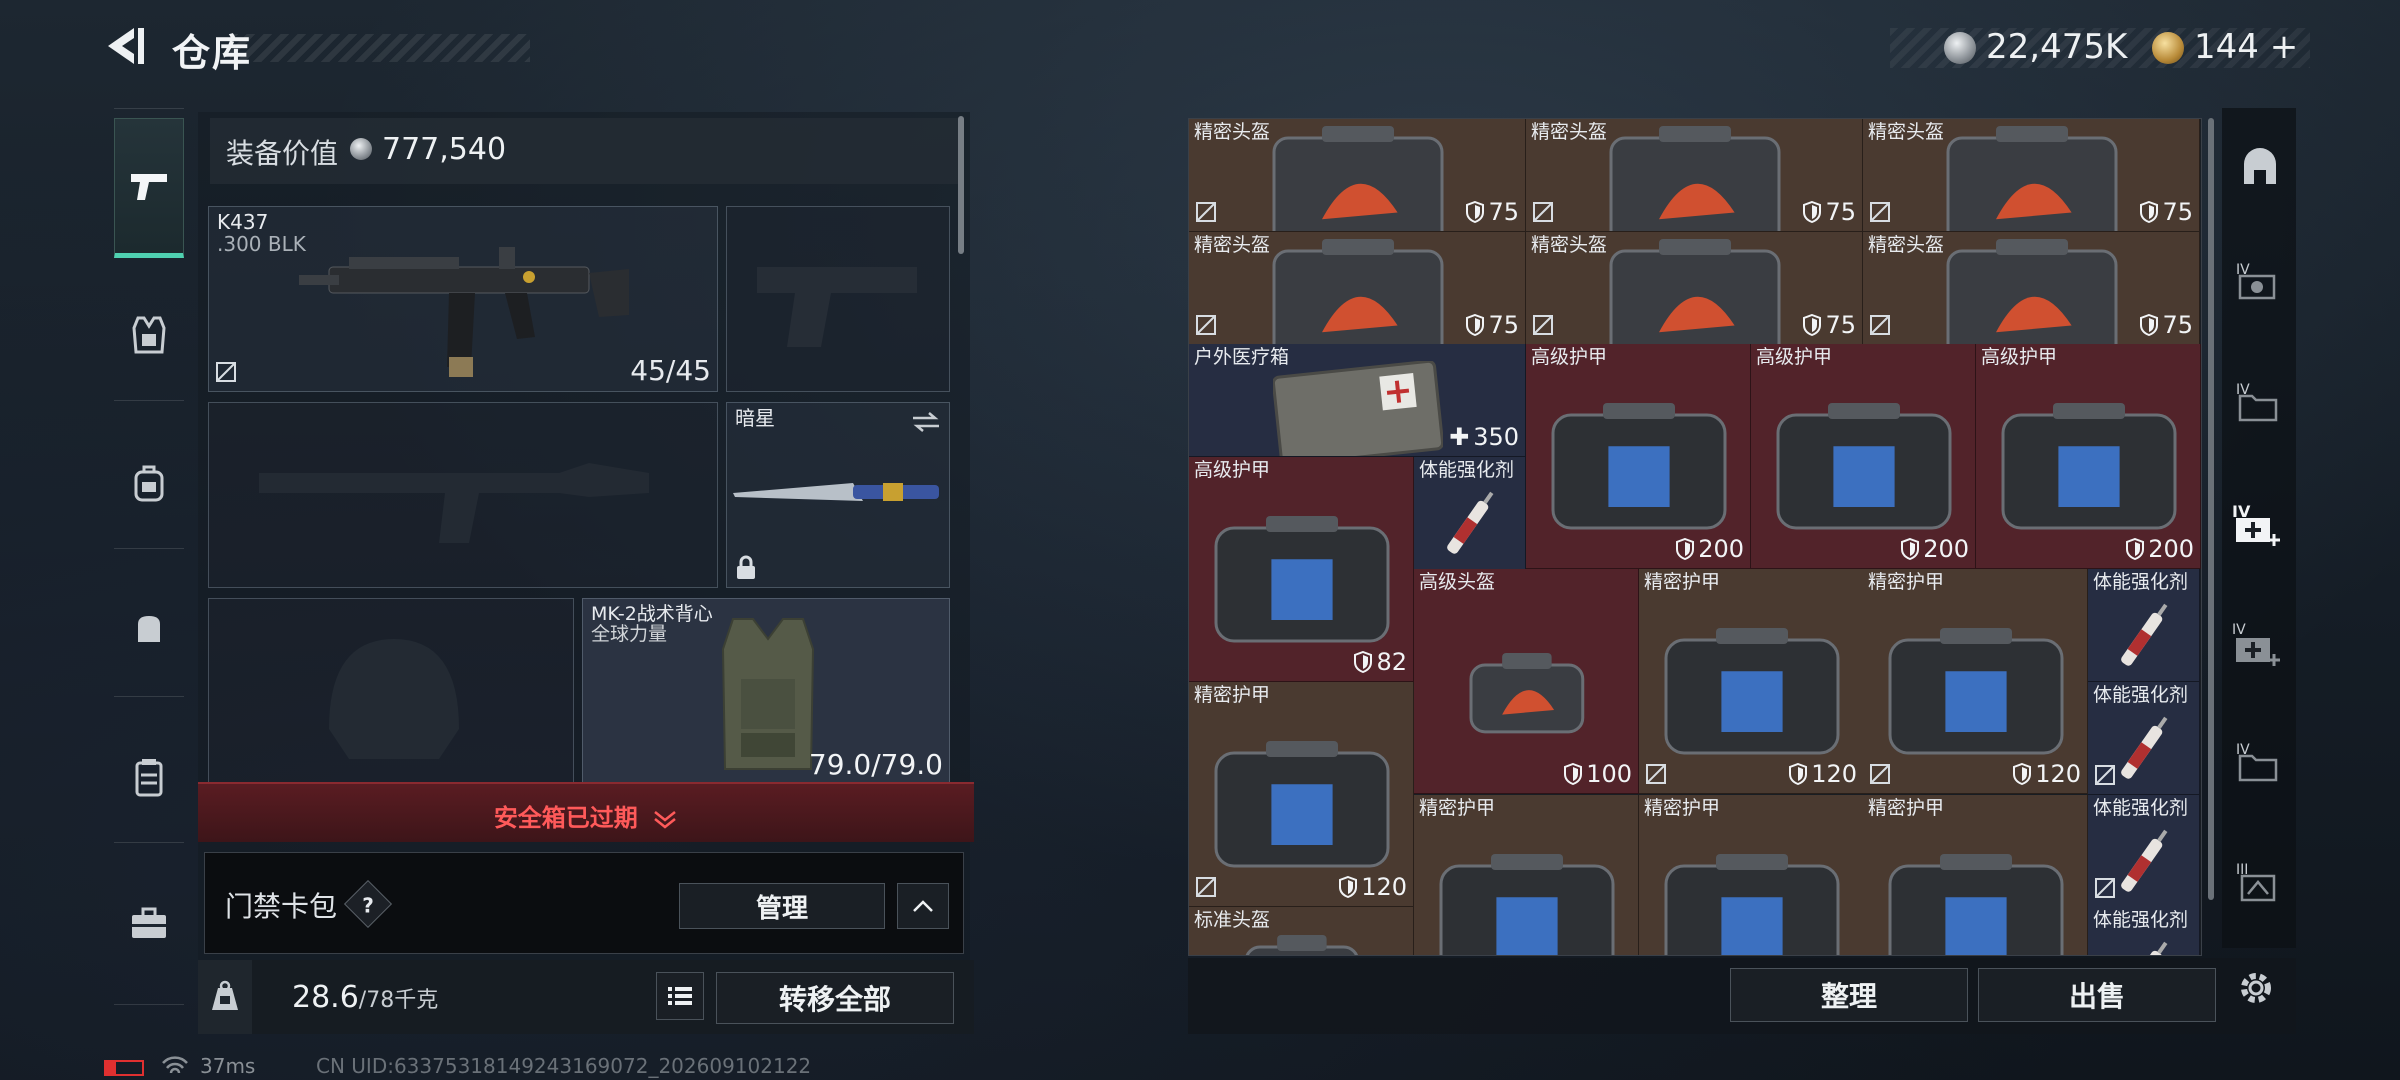 This screenshot has width=2400, height=1080. I want to click on vault-icon, so click(2260, 166).